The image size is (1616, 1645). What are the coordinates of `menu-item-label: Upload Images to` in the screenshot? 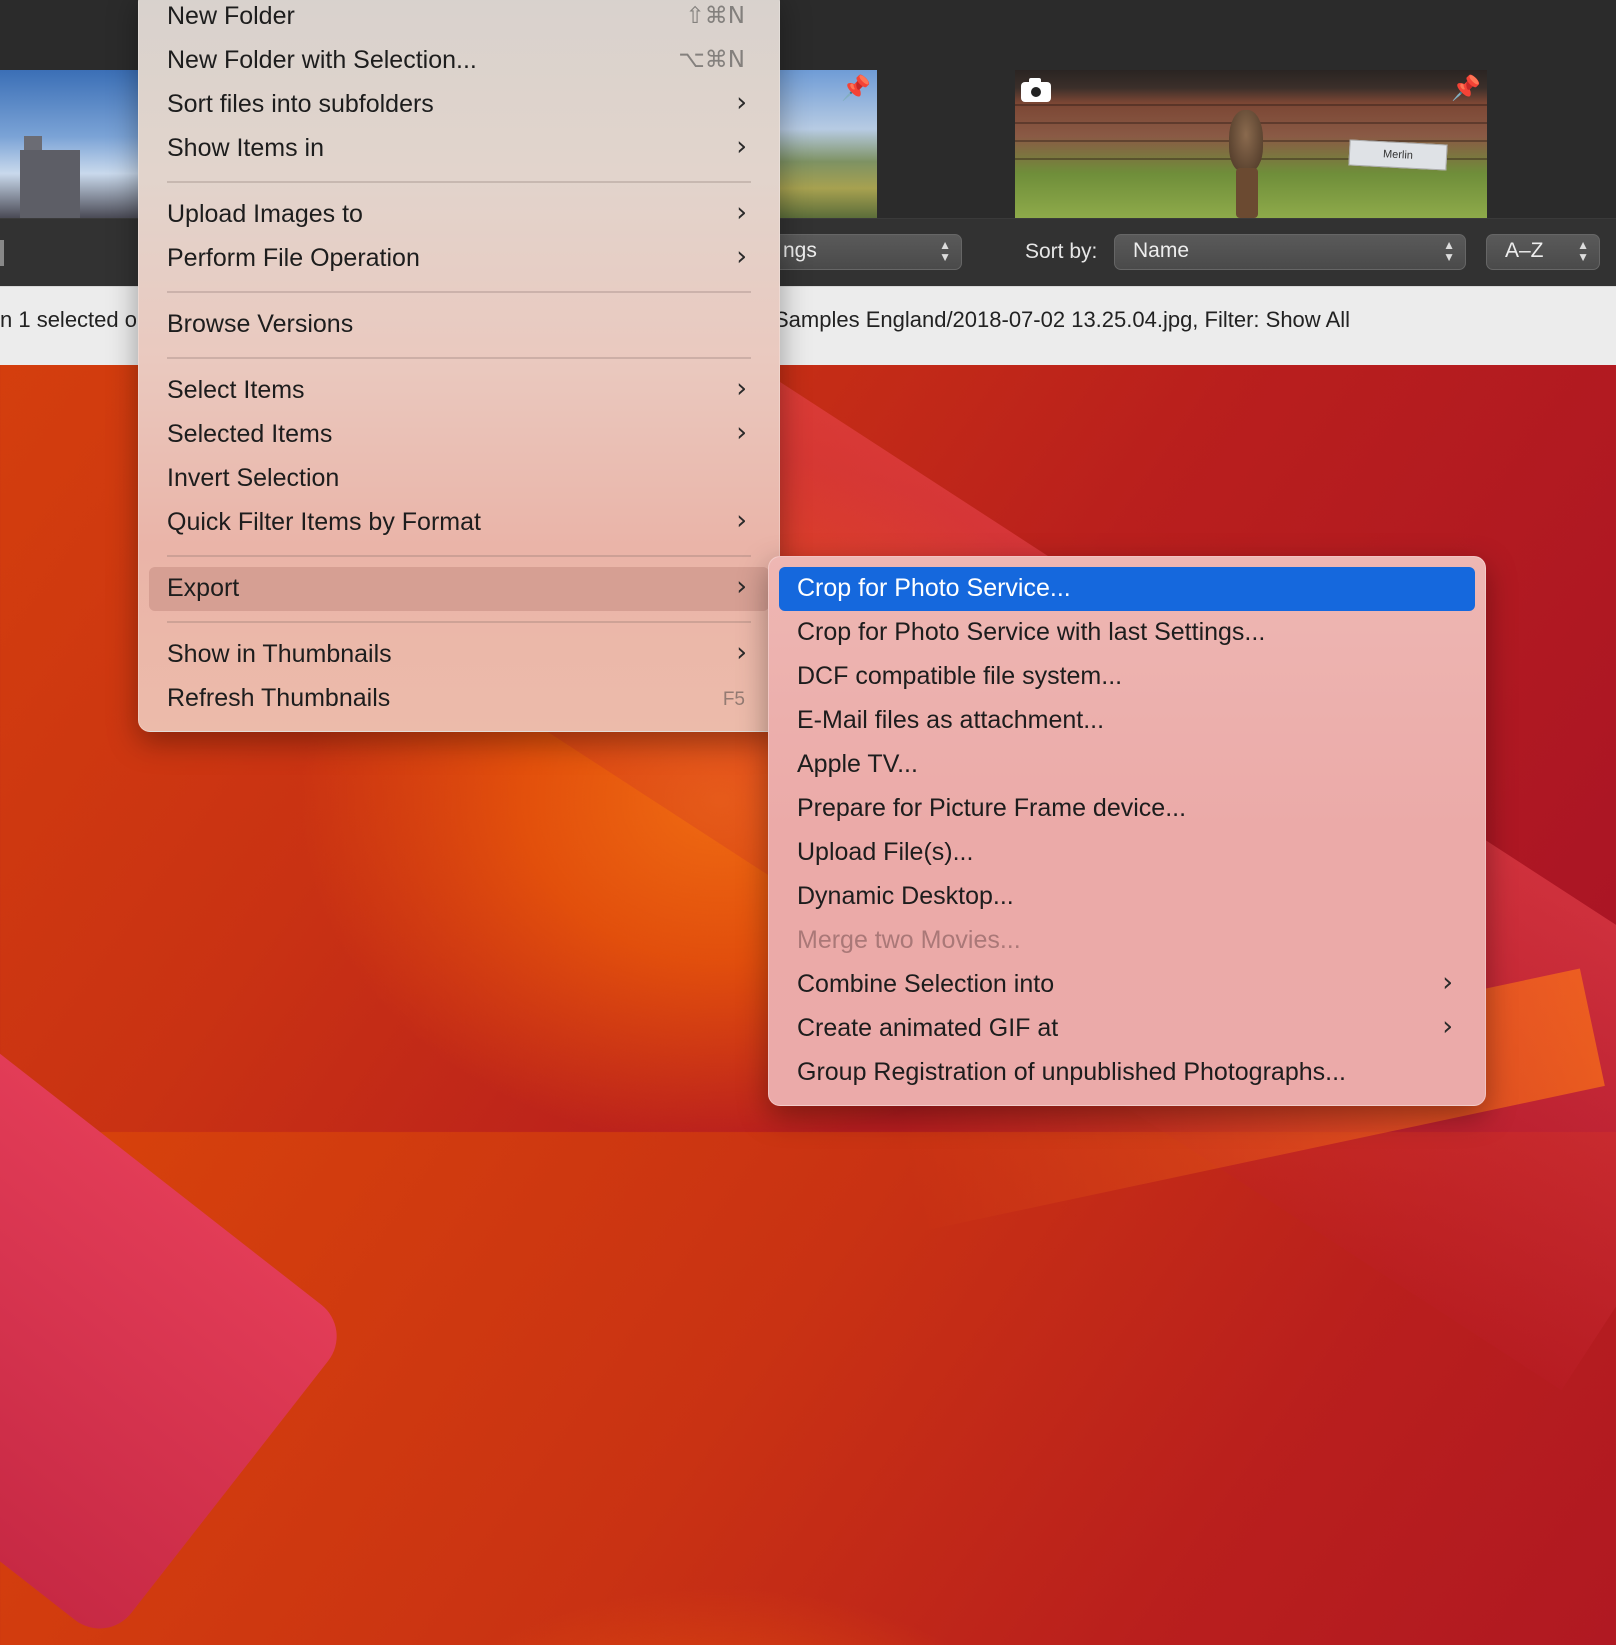 It's located at (265, 214).